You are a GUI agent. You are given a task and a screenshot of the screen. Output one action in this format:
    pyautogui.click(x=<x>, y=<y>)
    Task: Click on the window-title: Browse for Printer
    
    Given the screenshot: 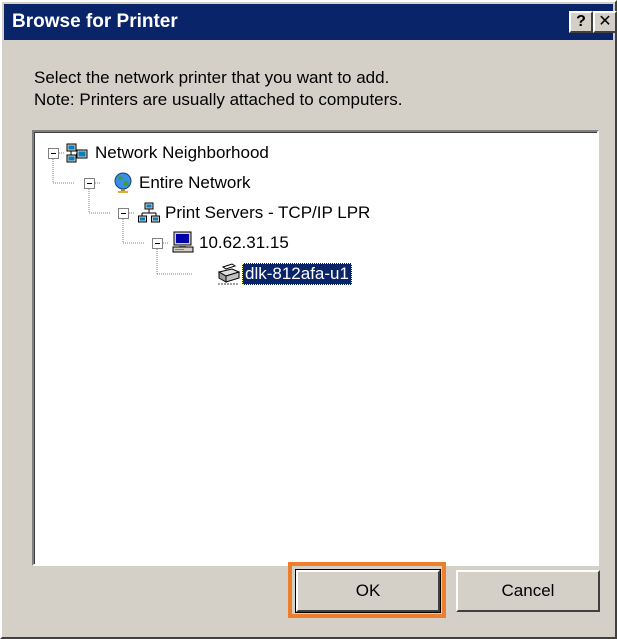 What is the action you would take?
    pyautogui.click(x=95, y=21)
    